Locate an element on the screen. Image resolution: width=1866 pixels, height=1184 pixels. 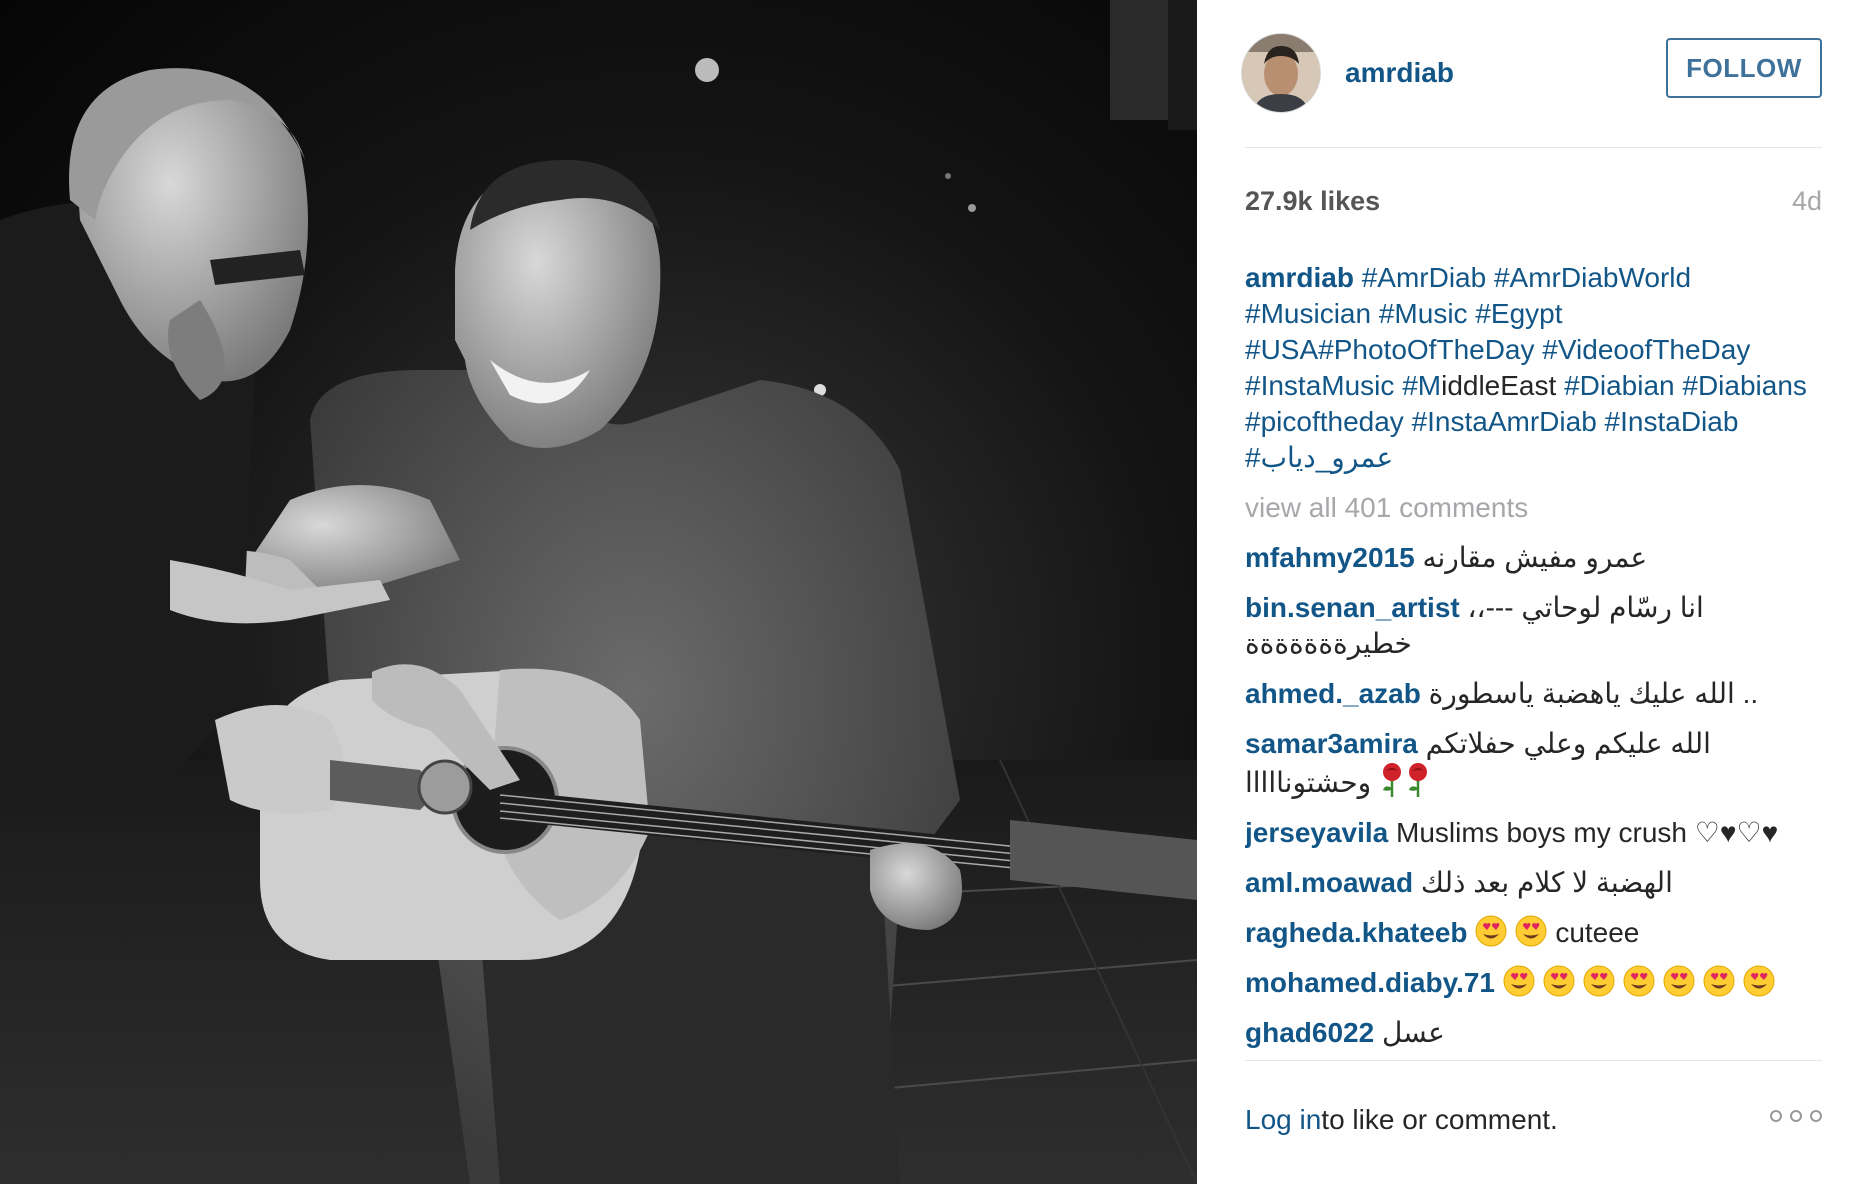
avatar is located at coordinates (1281, 73).